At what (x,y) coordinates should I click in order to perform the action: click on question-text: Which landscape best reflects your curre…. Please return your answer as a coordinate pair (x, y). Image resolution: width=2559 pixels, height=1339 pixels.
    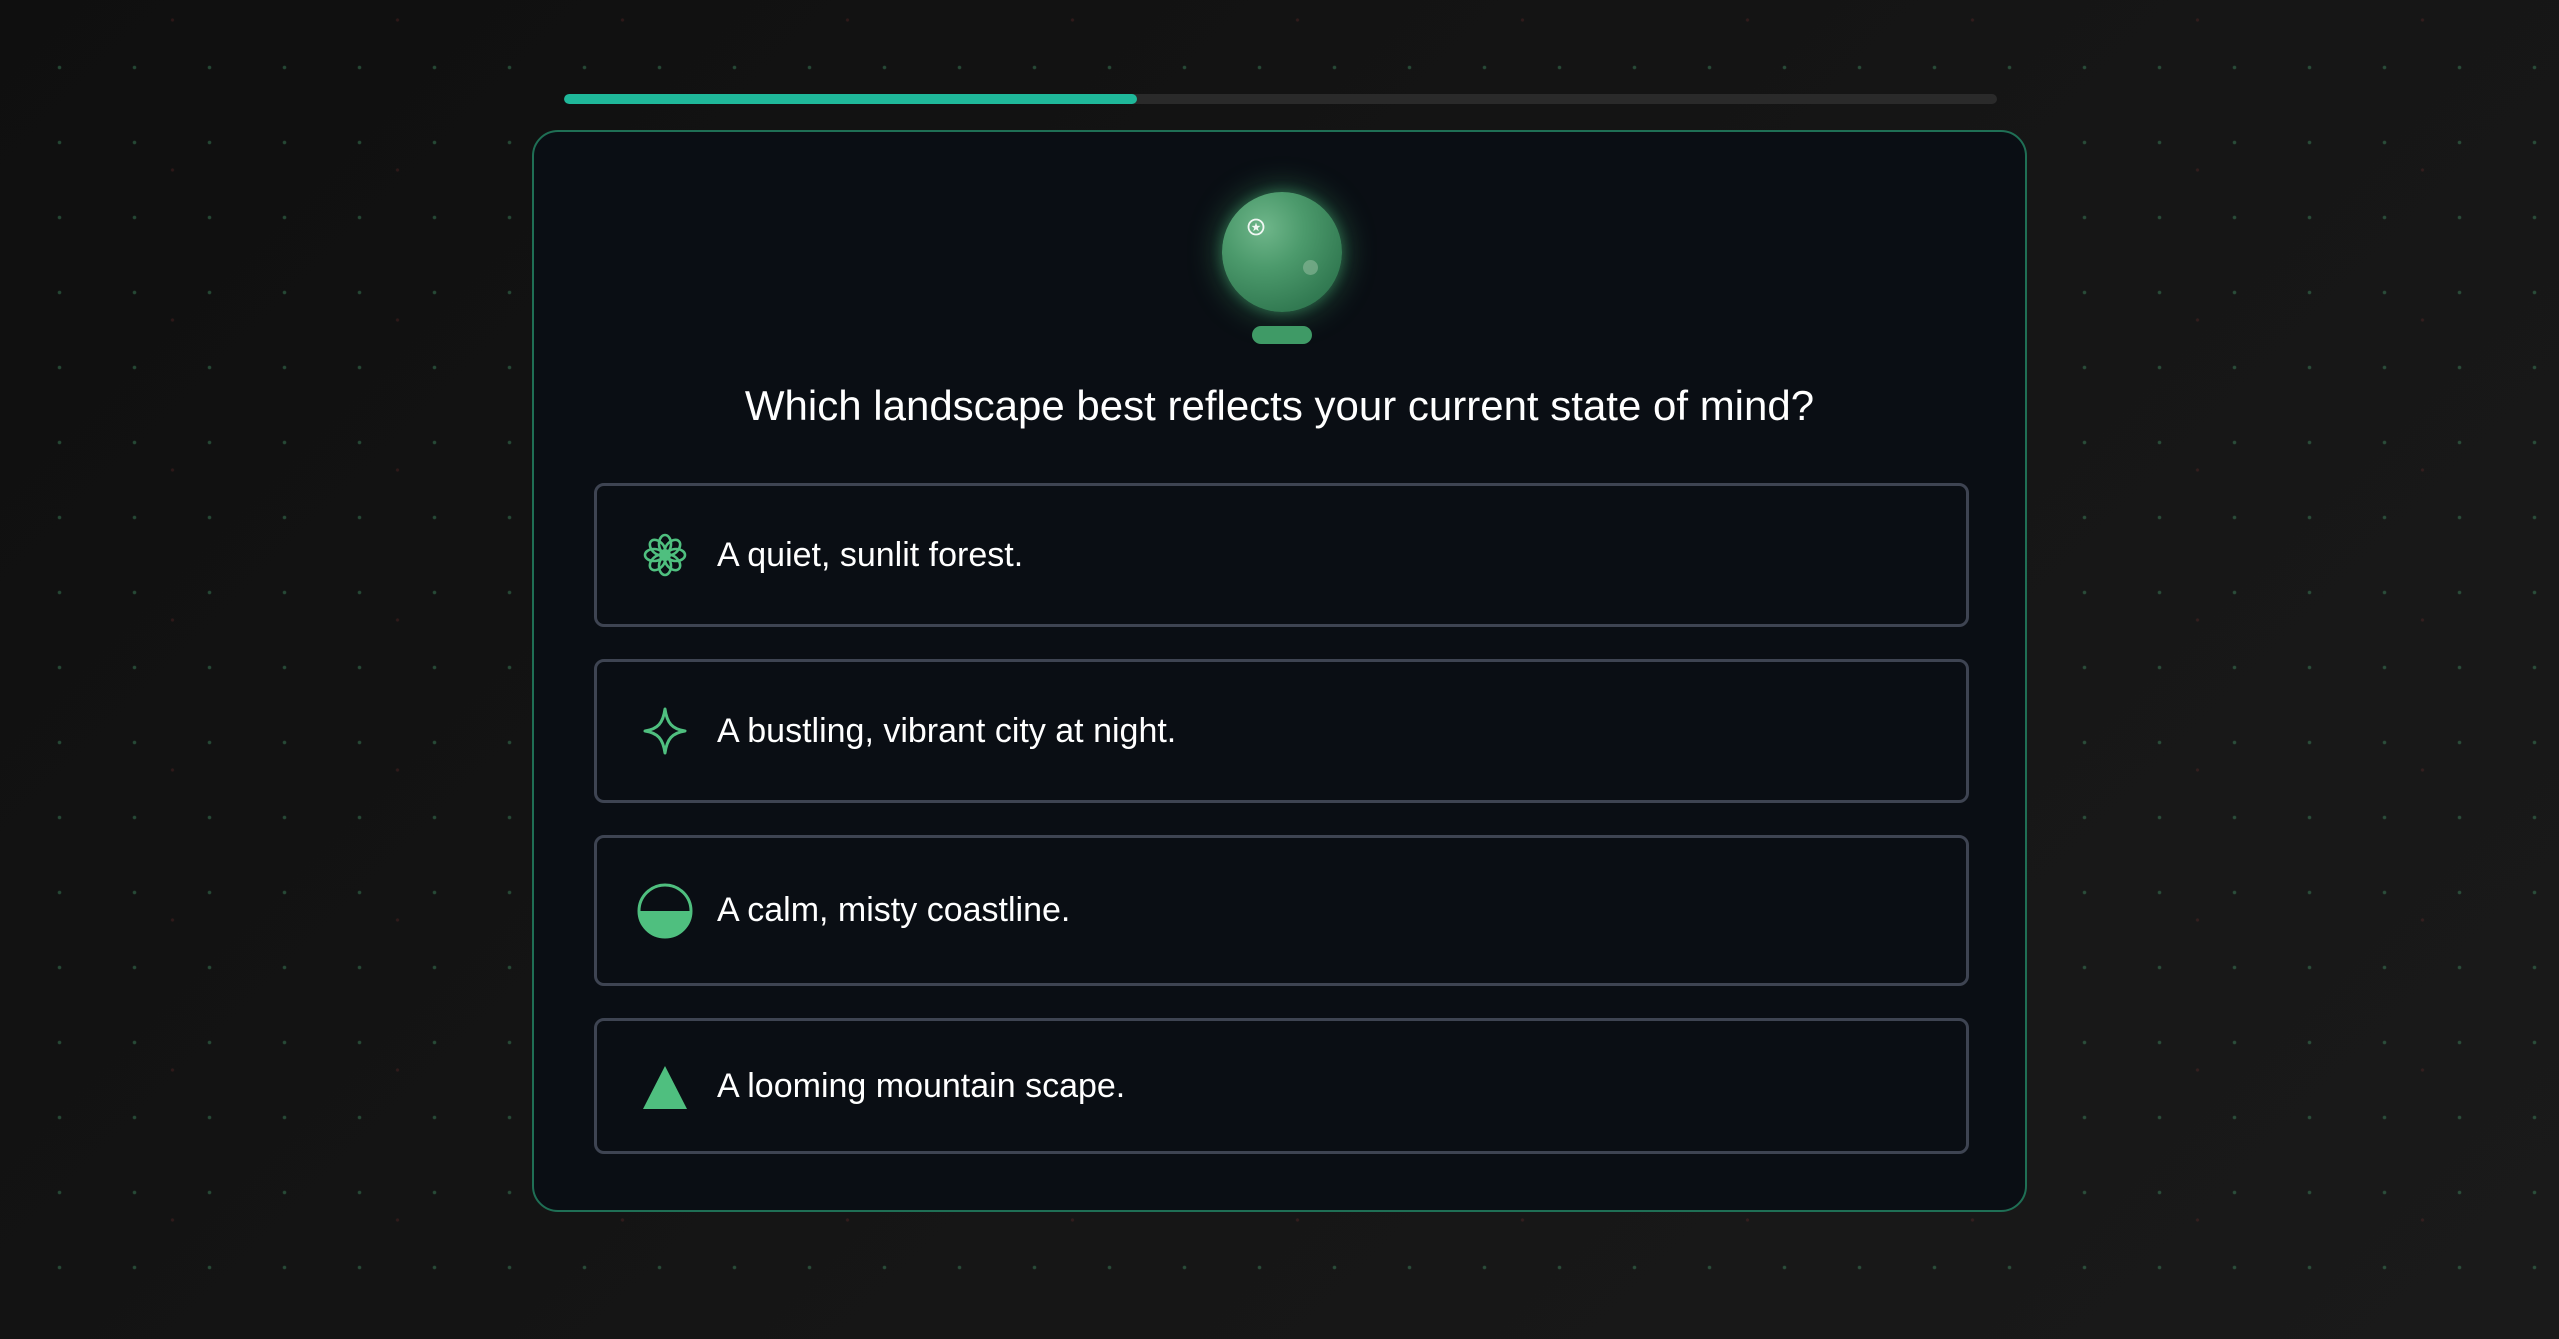
    Looking at the image, I should click on (1279, 405).